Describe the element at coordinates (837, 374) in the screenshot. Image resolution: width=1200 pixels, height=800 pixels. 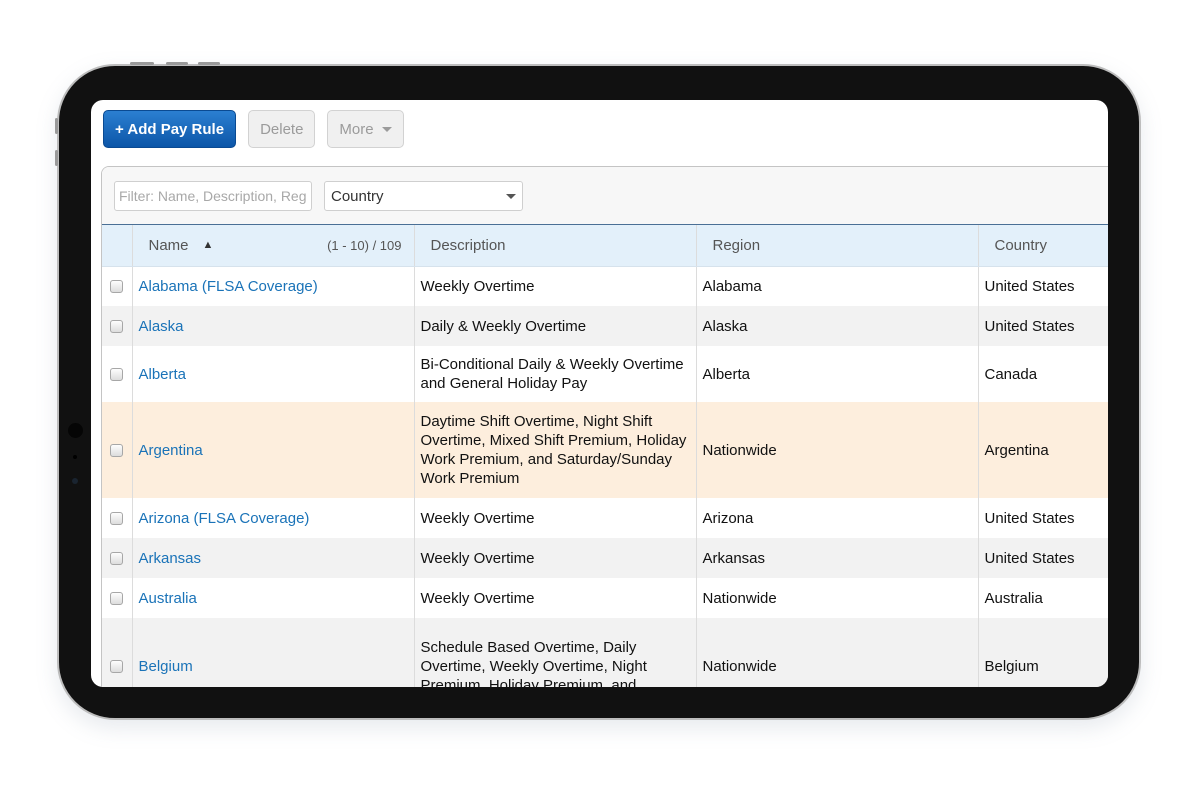
I see `row-region: Alberta` at that location.